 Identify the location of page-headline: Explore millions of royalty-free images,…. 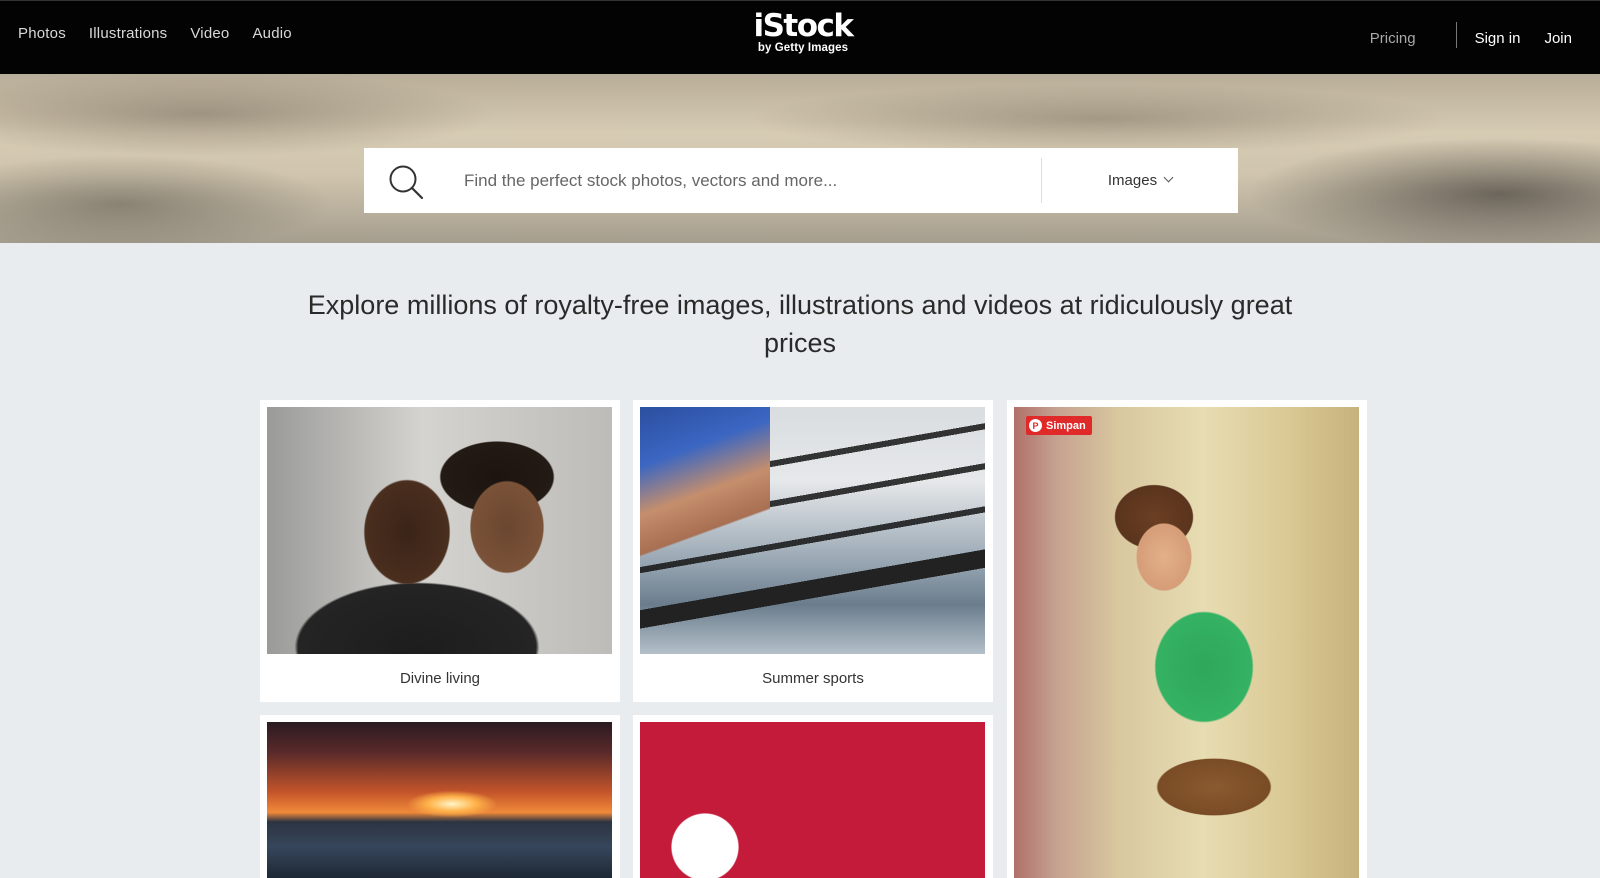
(800, 324).